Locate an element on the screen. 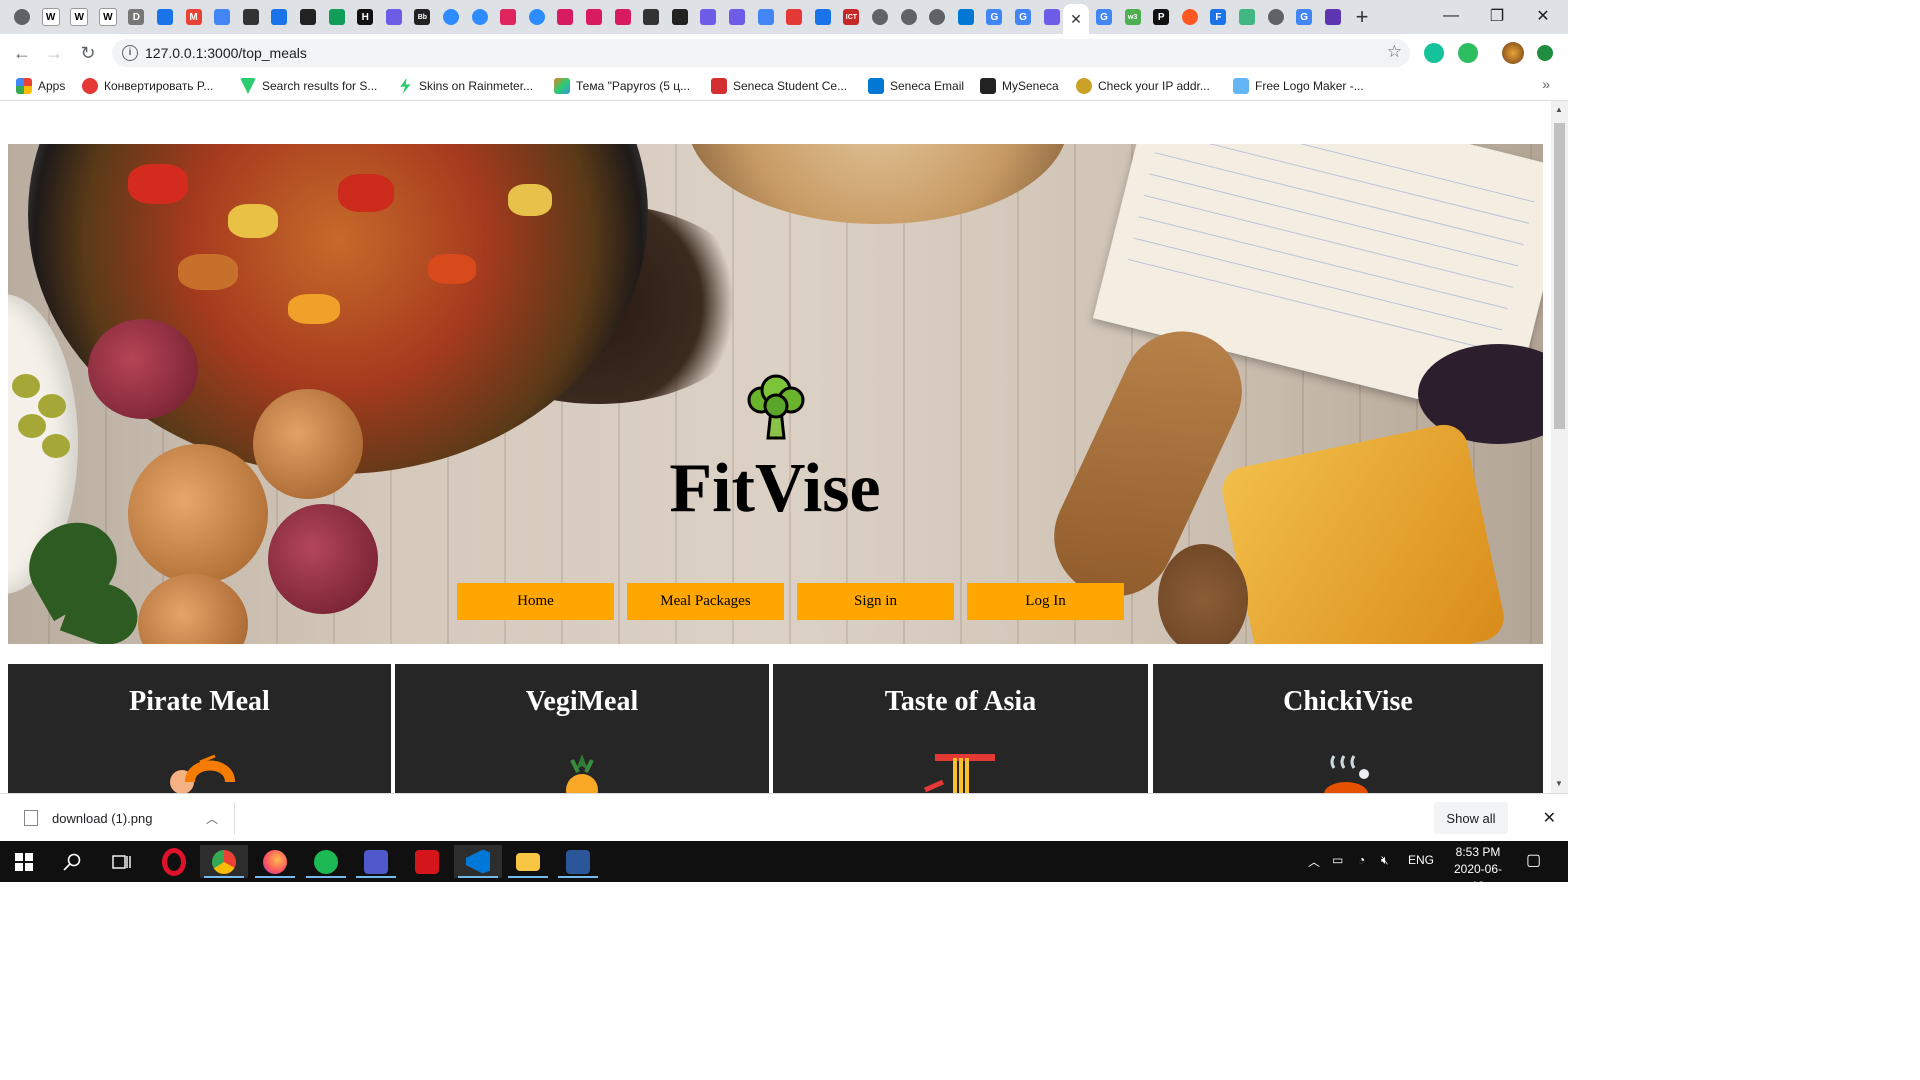  more-bookmarks-icon: » is located at coordinates (1546, 84).